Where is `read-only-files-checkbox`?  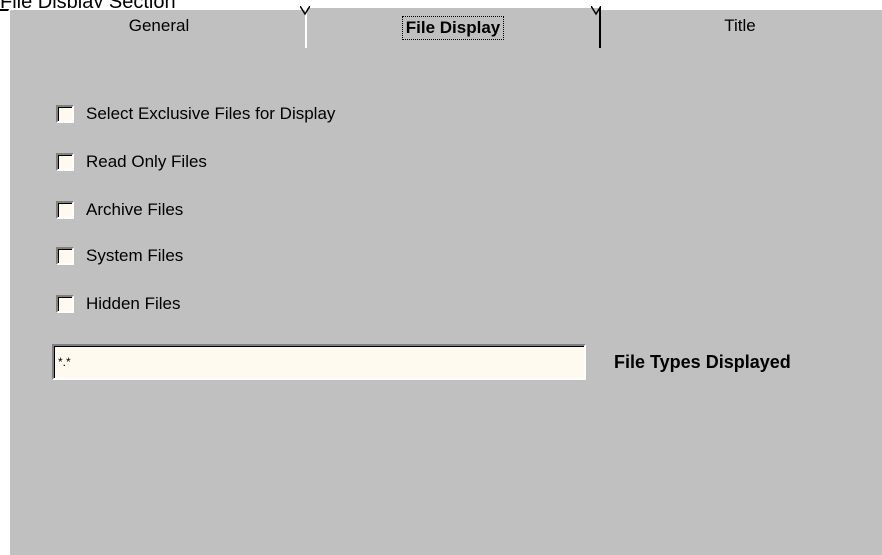 read-only-files-checkbox is located at coordinates (65, 162).